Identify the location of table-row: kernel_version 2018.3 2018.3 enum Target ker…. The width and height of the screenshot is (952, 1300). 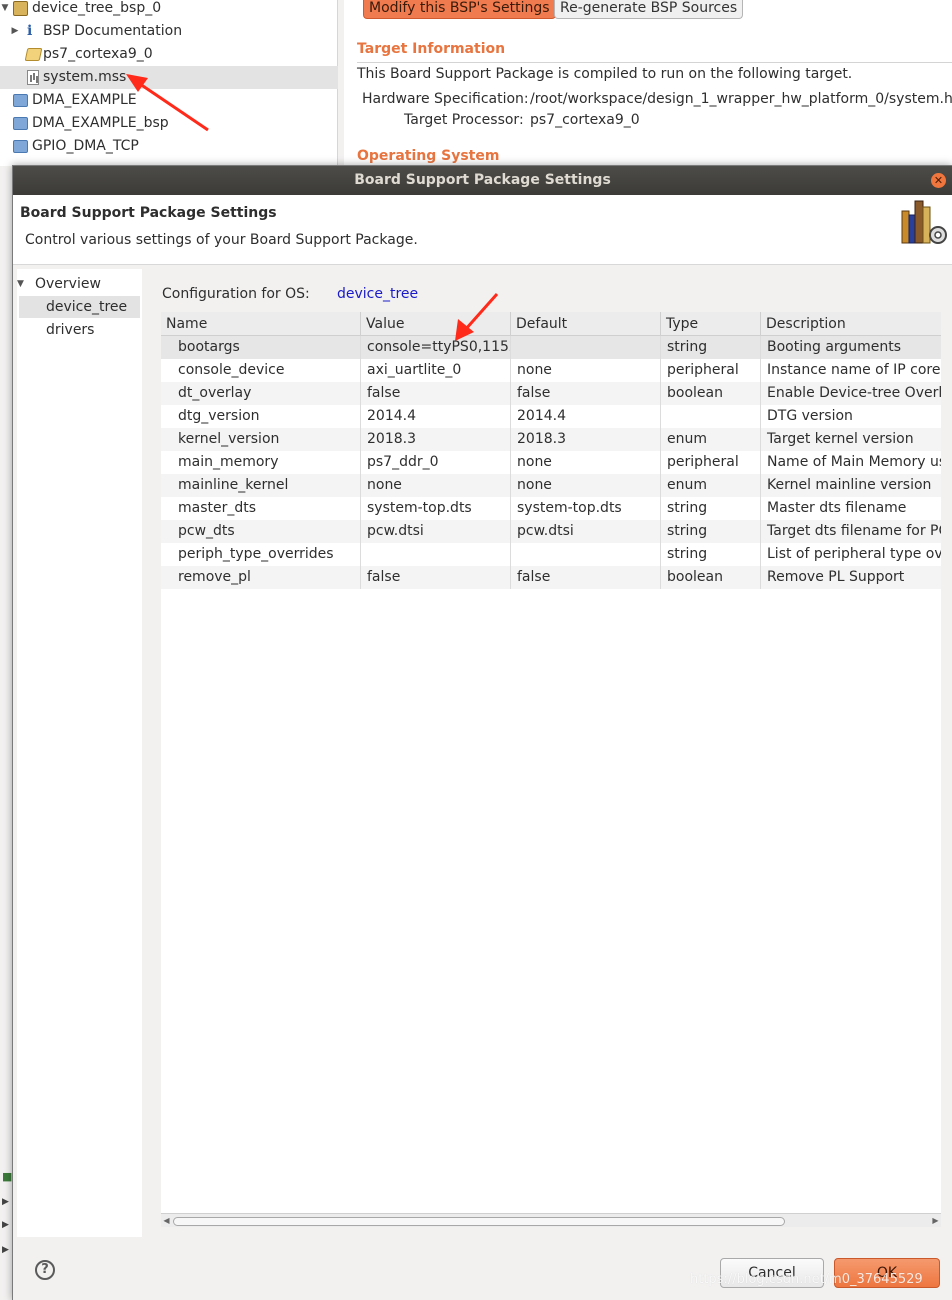
(551, 439).